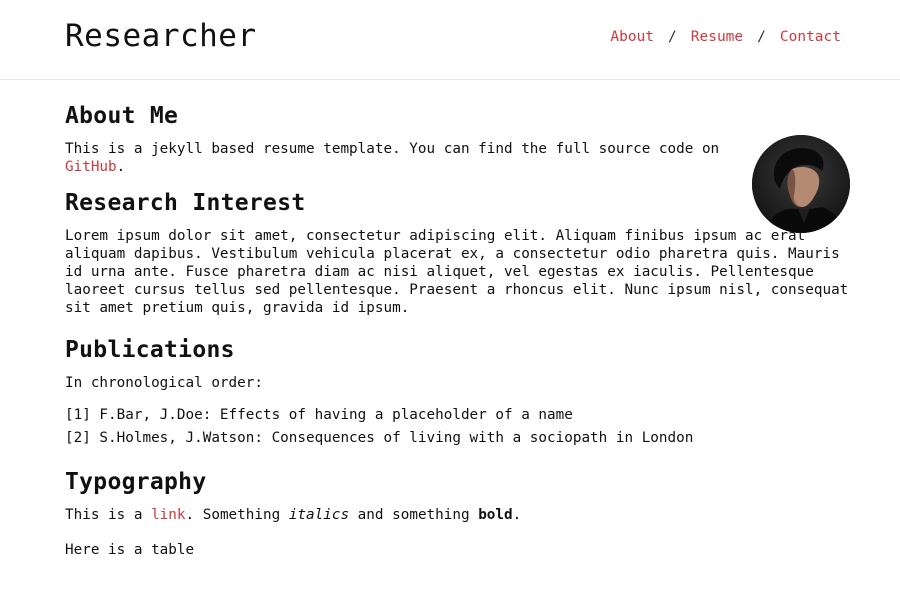 The image size is (900, 600). What do you see at coordinates (319, 515) in the screenshot?
I see `typography-italic: italics` at bounding box center [319, 515].